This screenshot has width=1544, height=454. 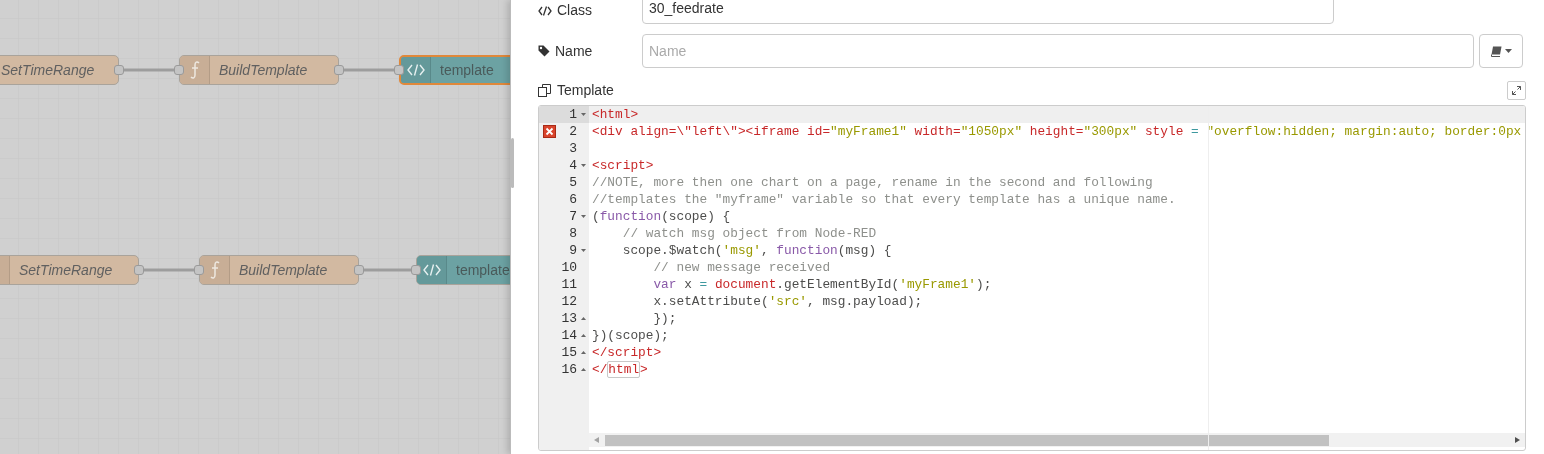 What do you see at coordinates (1517, 440) in the screenshot?
I see `scroll-right-icon` at bounding box center [1517, 440].